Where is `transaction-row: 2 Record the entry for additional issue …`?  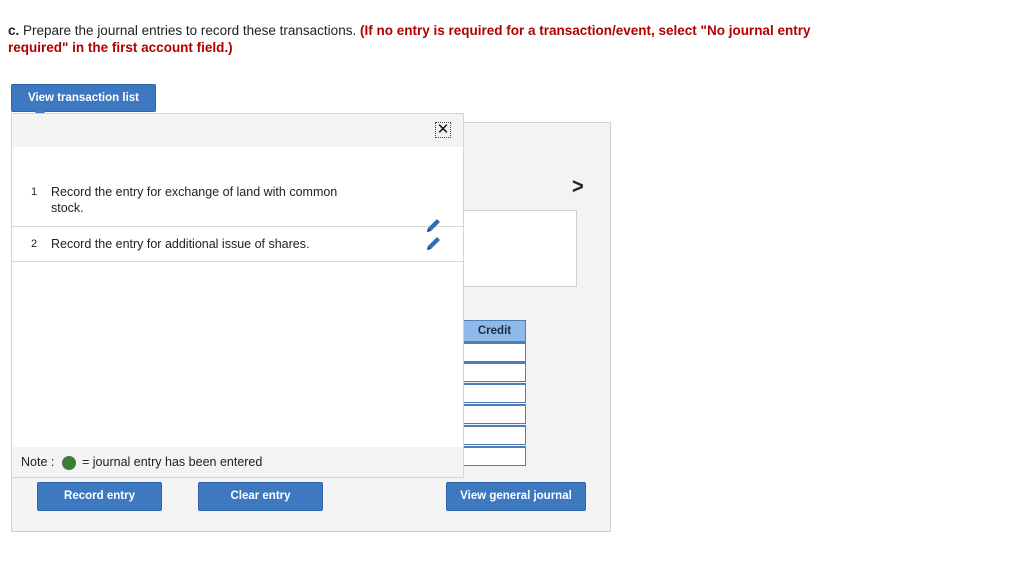
transaction-row: 2 Record the entry for additional issue … is located at coordinates (237, 244).